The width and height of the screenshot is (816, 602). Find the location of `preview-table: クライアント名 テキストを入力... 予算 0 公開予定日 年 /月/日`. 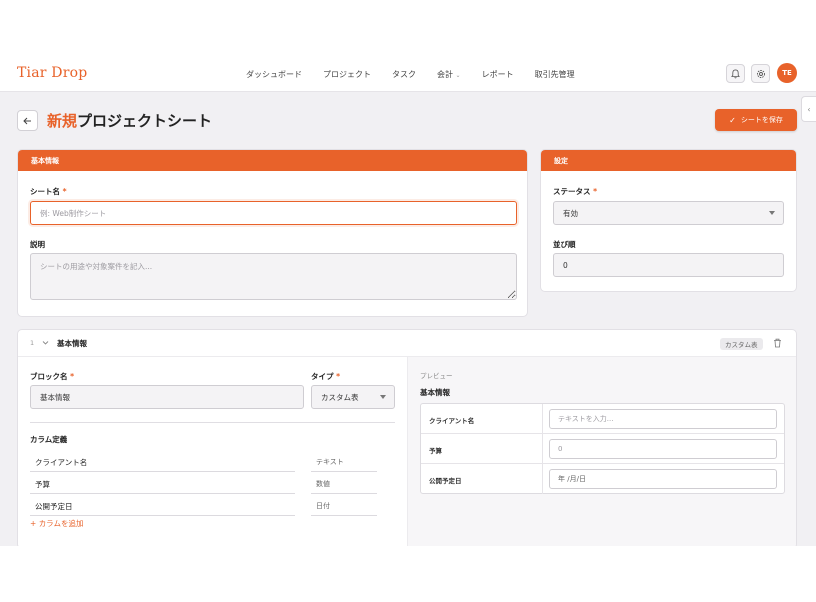

preview-table: クライアント名 テキストを入力... 予算 0 公開予定日 年 /月/日 is located at coordinates (602, 448).